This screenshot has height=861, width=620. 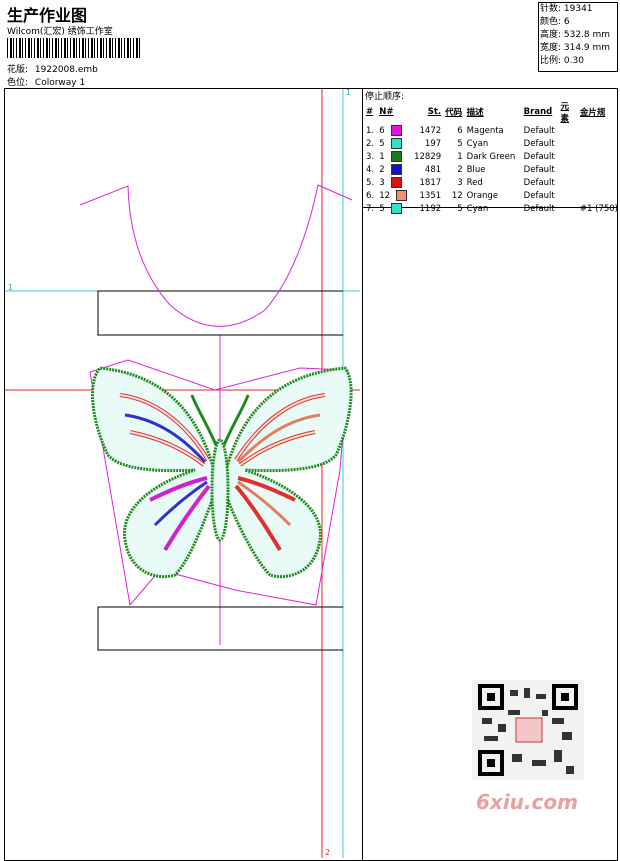 I want to click on guide-label-left: 1, so click(x=11, y=287).